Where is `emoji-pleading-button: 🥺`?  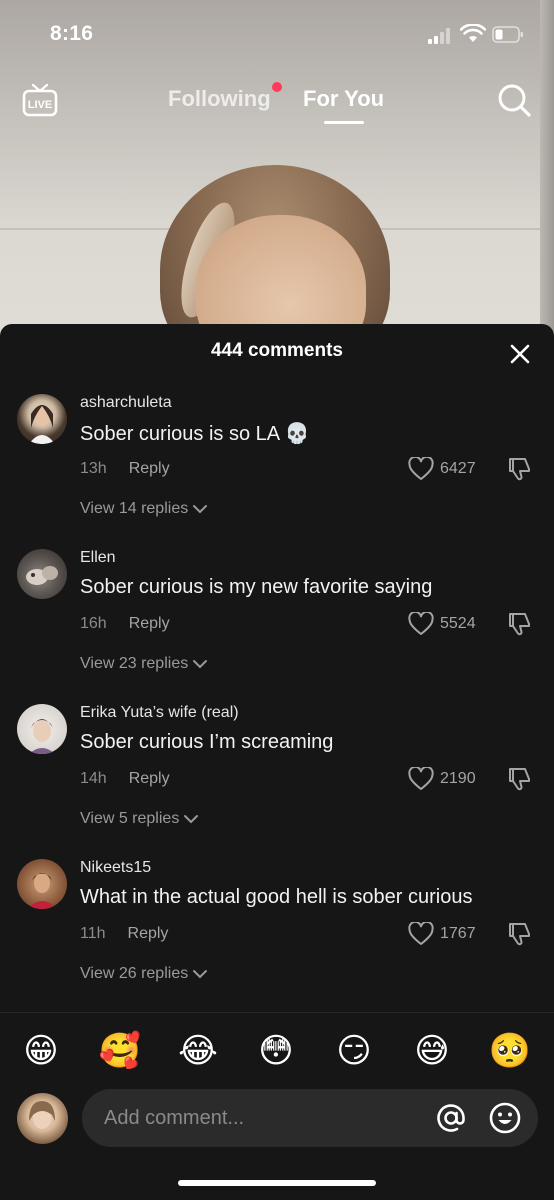
emoji-pleading-button: 🥺 is located at coordinates (510, 1051).